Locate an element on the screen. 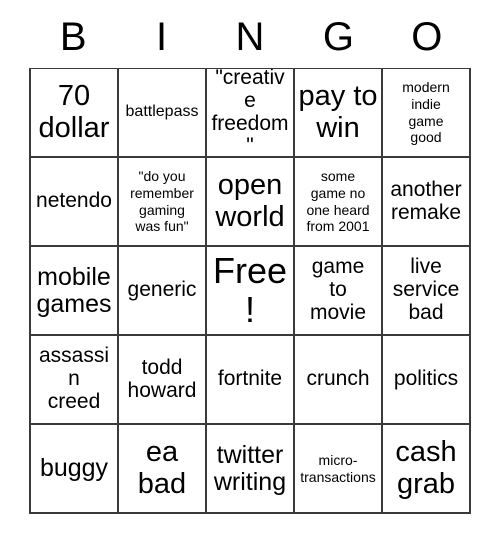  bingo-cell-r2c5: another remake is located at coordinates (427, 202).